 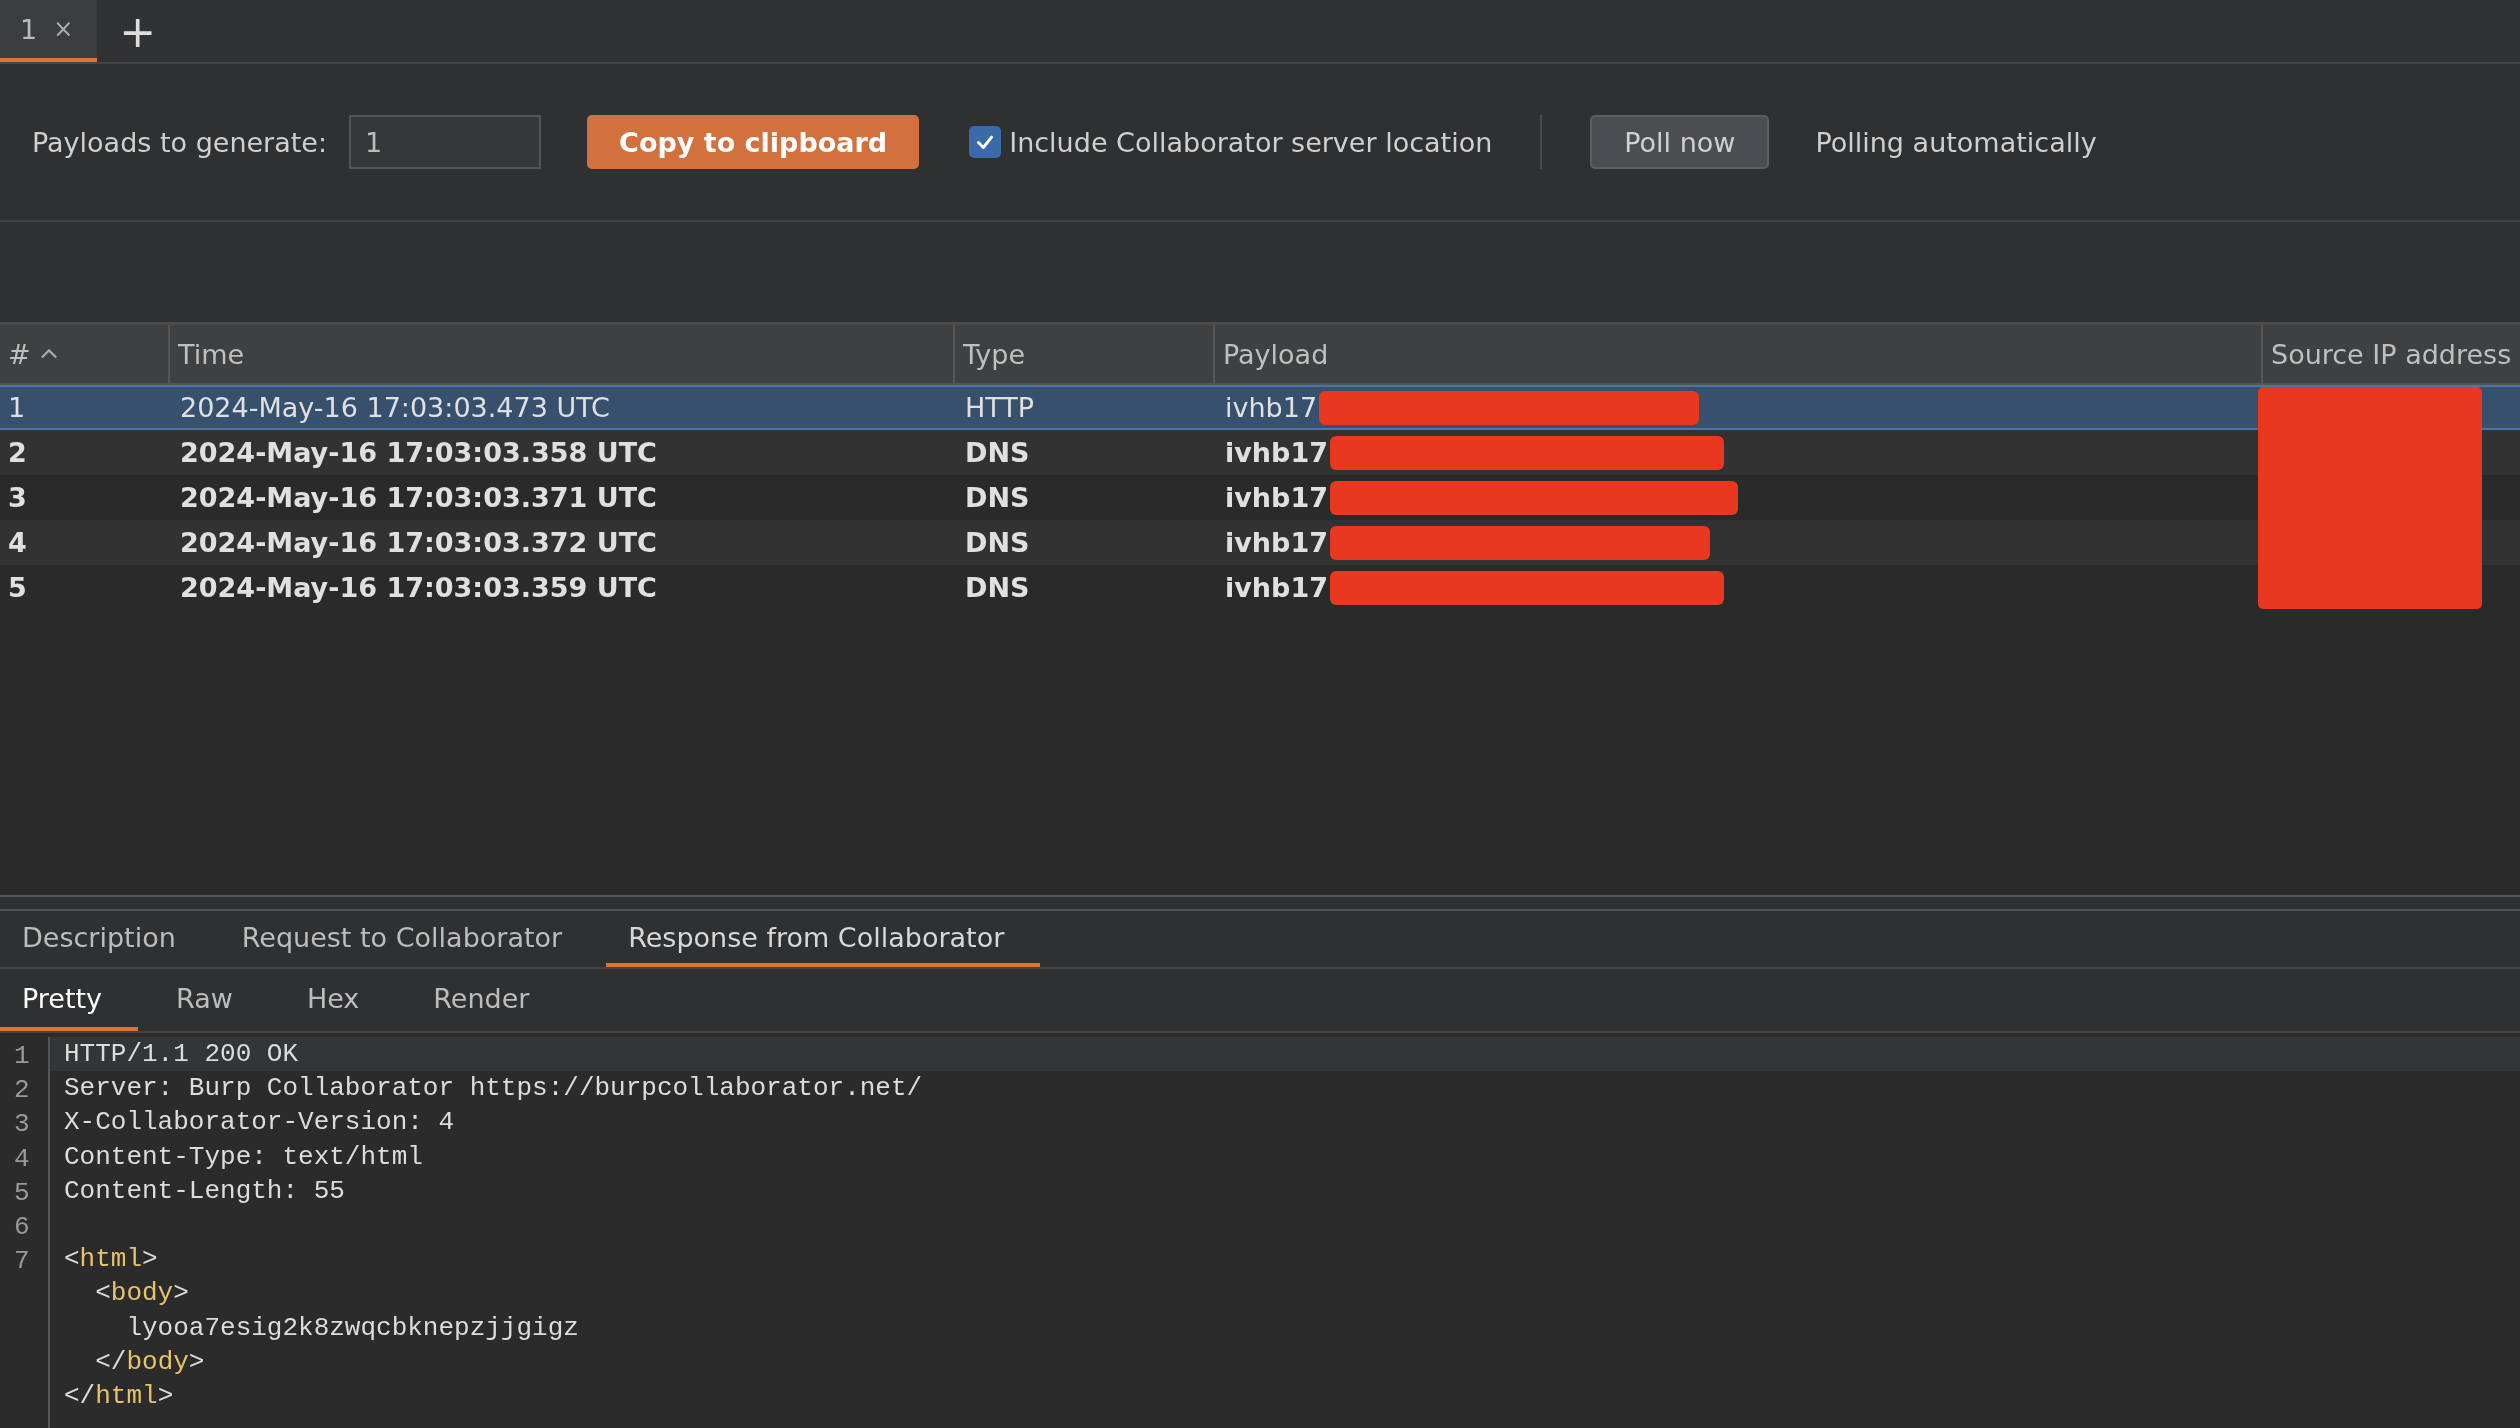 I want to click on line-number: 7, so click(x=22, y=1261).